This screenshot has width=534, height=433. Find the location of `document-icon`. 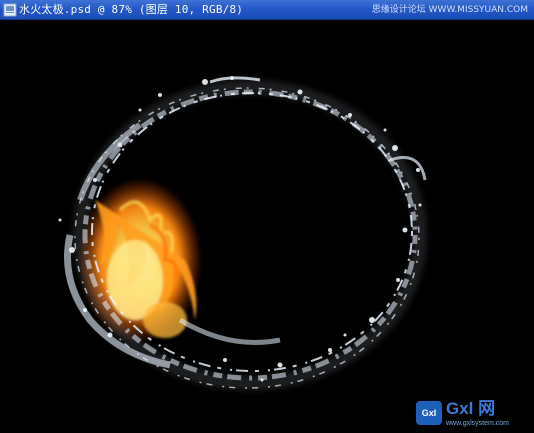

document-icon is located at coordinates (10, 10).